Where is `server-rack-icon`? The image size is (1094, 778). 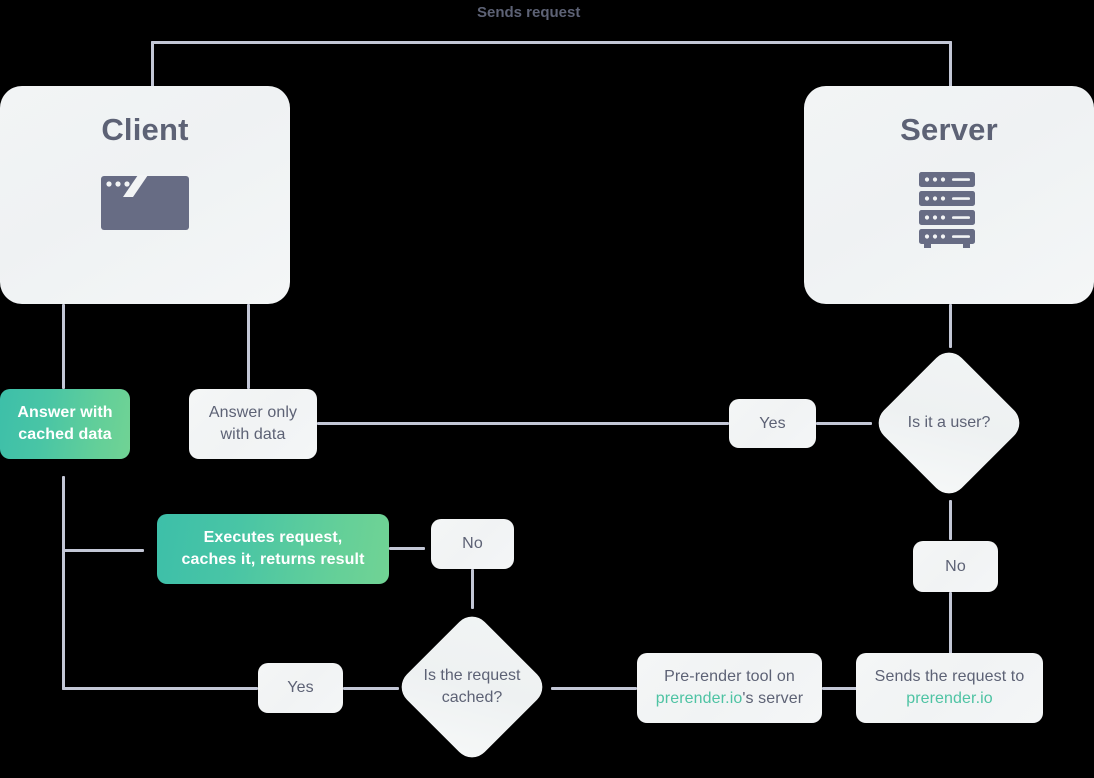 server-rack-icon is located at coordinates (949, 212).